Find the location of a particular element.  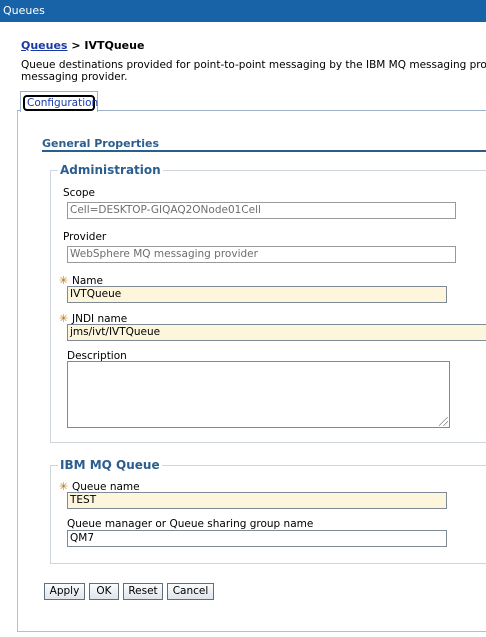

description-textarea is located at coordinates (258, 394).